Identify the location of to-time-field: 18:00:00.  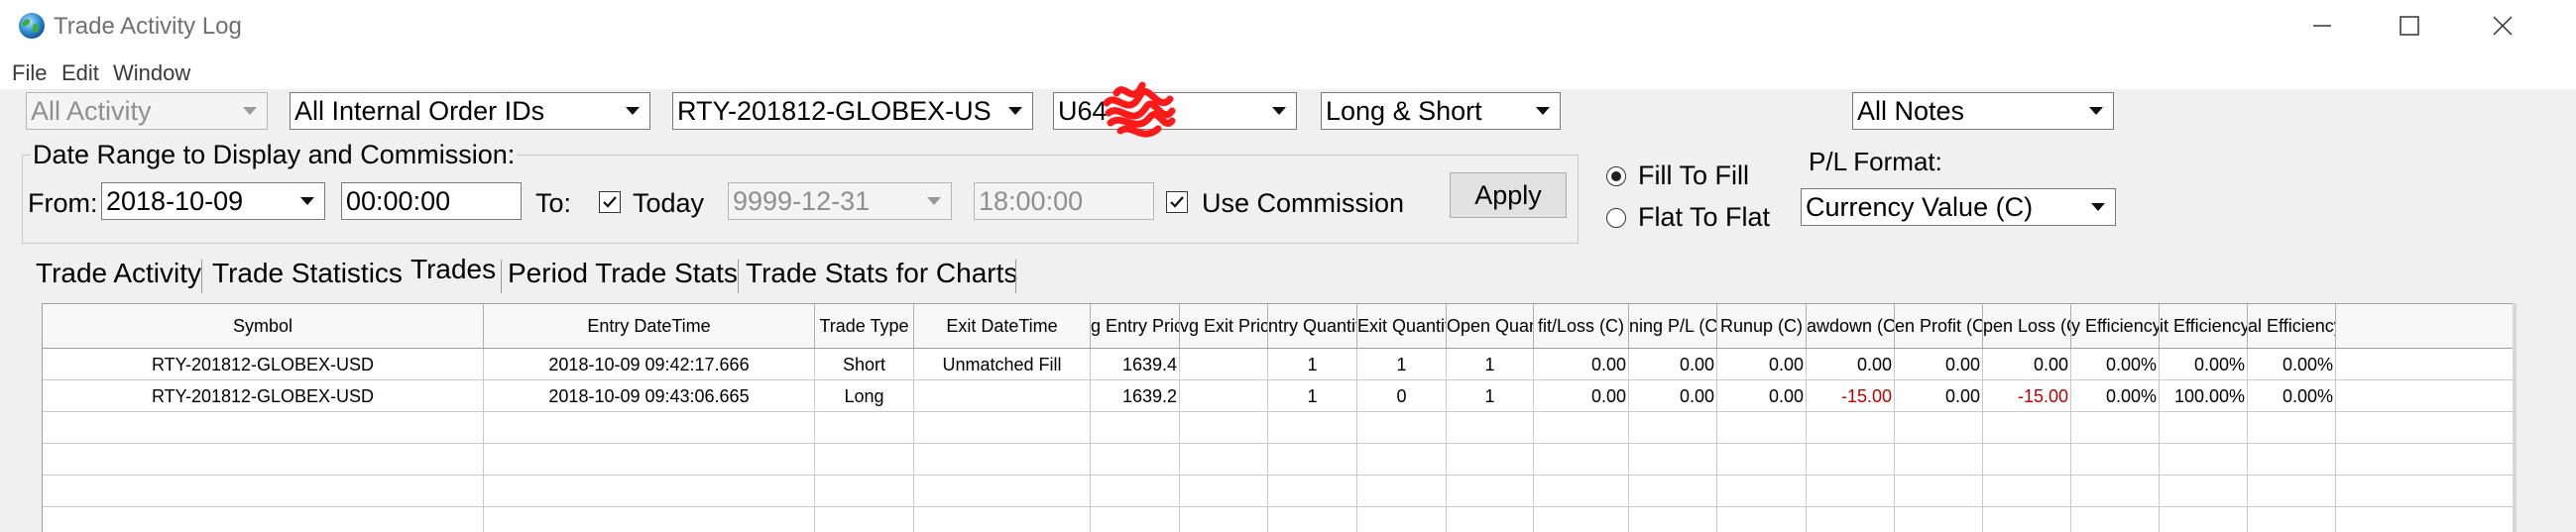
(1064, 201).